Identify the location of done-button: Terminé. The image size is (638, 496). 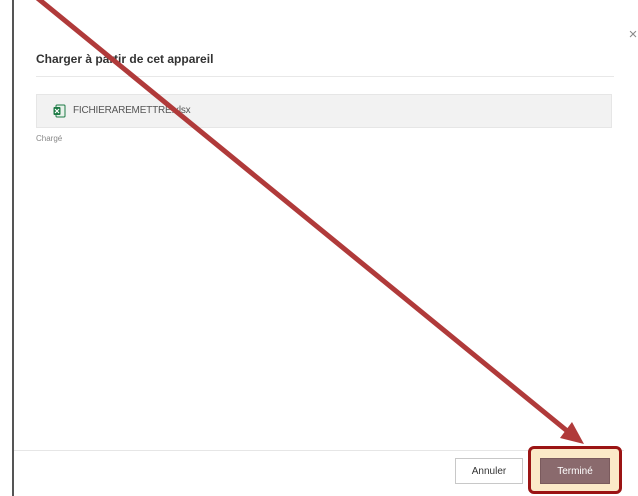
(575, 471).